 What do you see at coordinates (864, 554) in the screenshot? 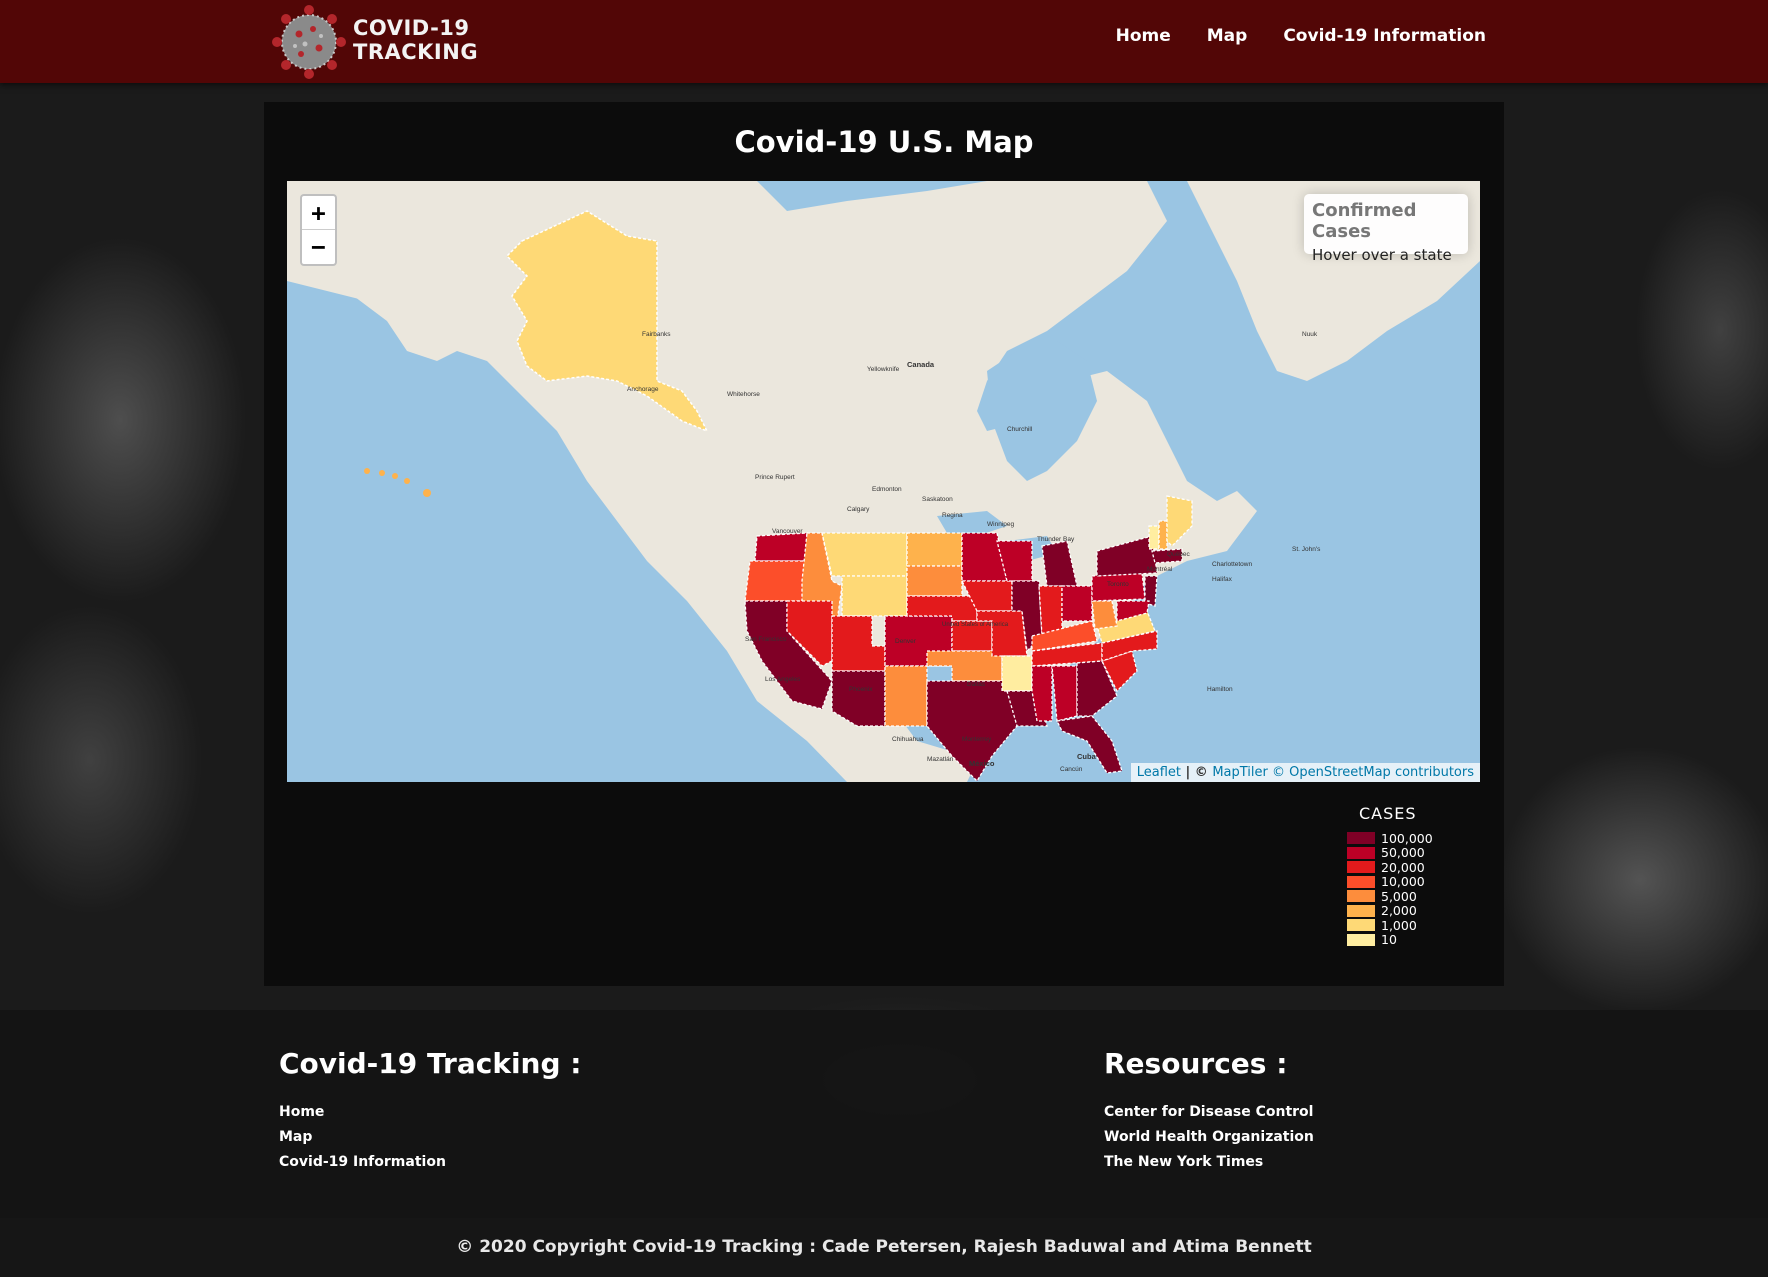
I see `state-montana` at bounding box center [864, 554].